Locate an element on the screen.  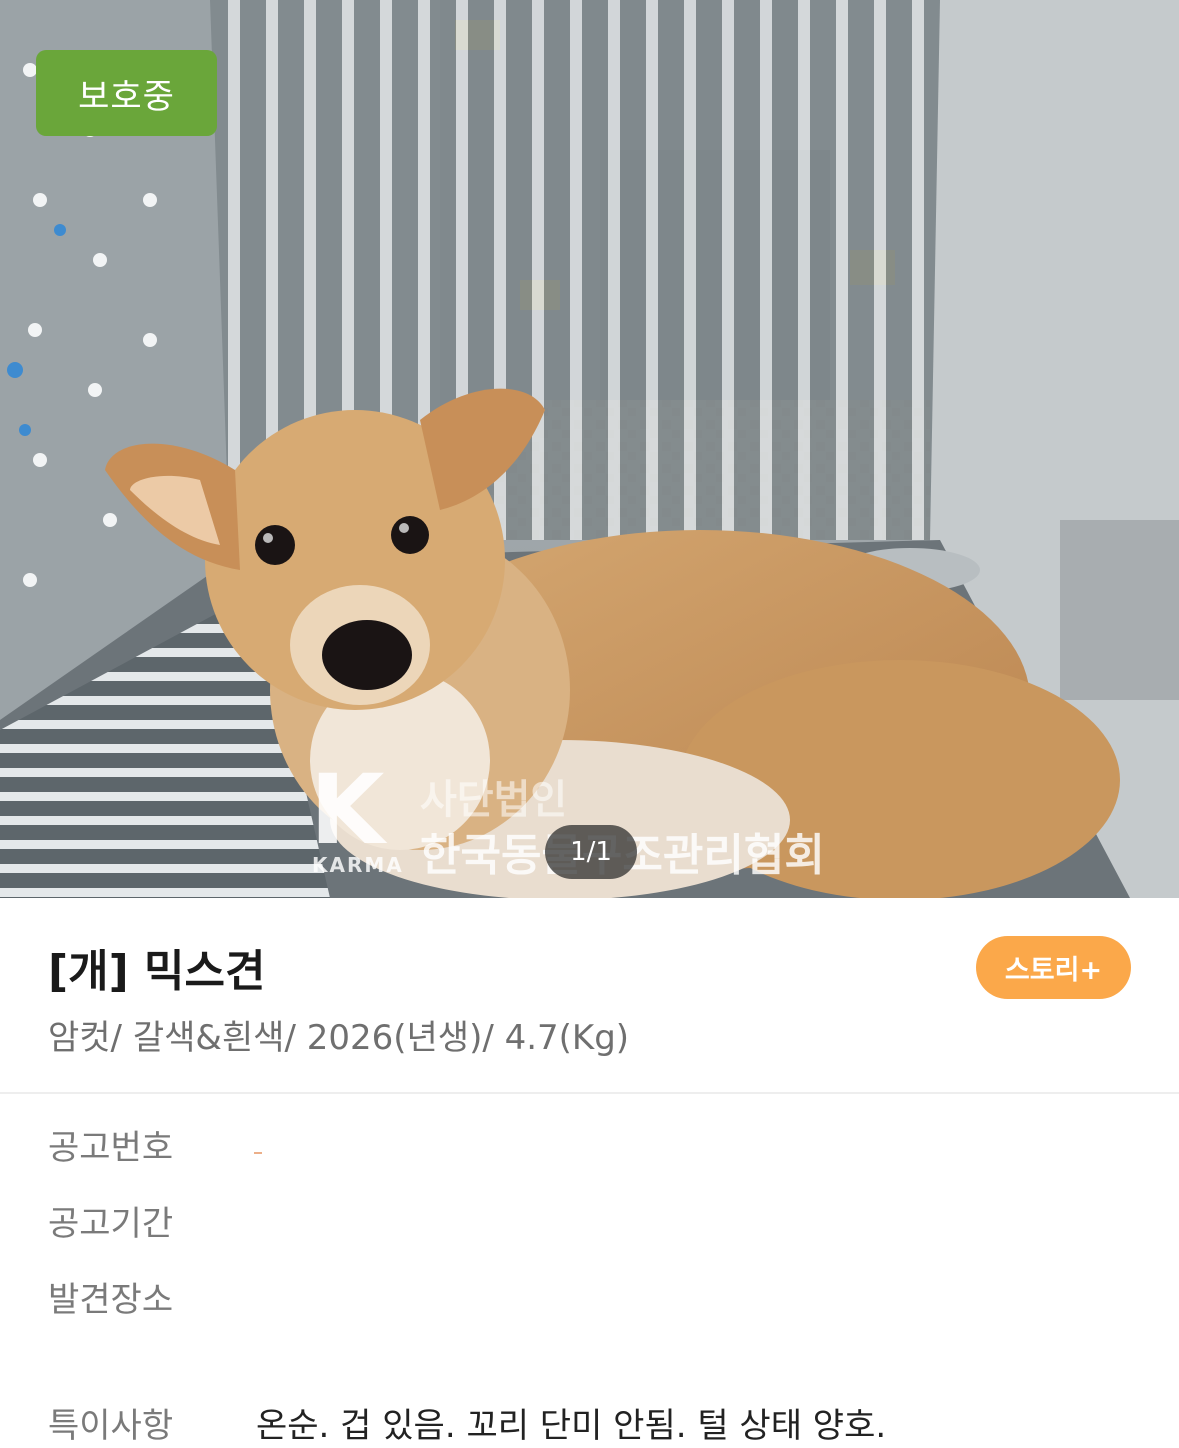
info-value-special-notes: 온순. 겁 있음. 꼬리 단미 안됨. 털 상태 양호. is located at coordinates (571, 1426).